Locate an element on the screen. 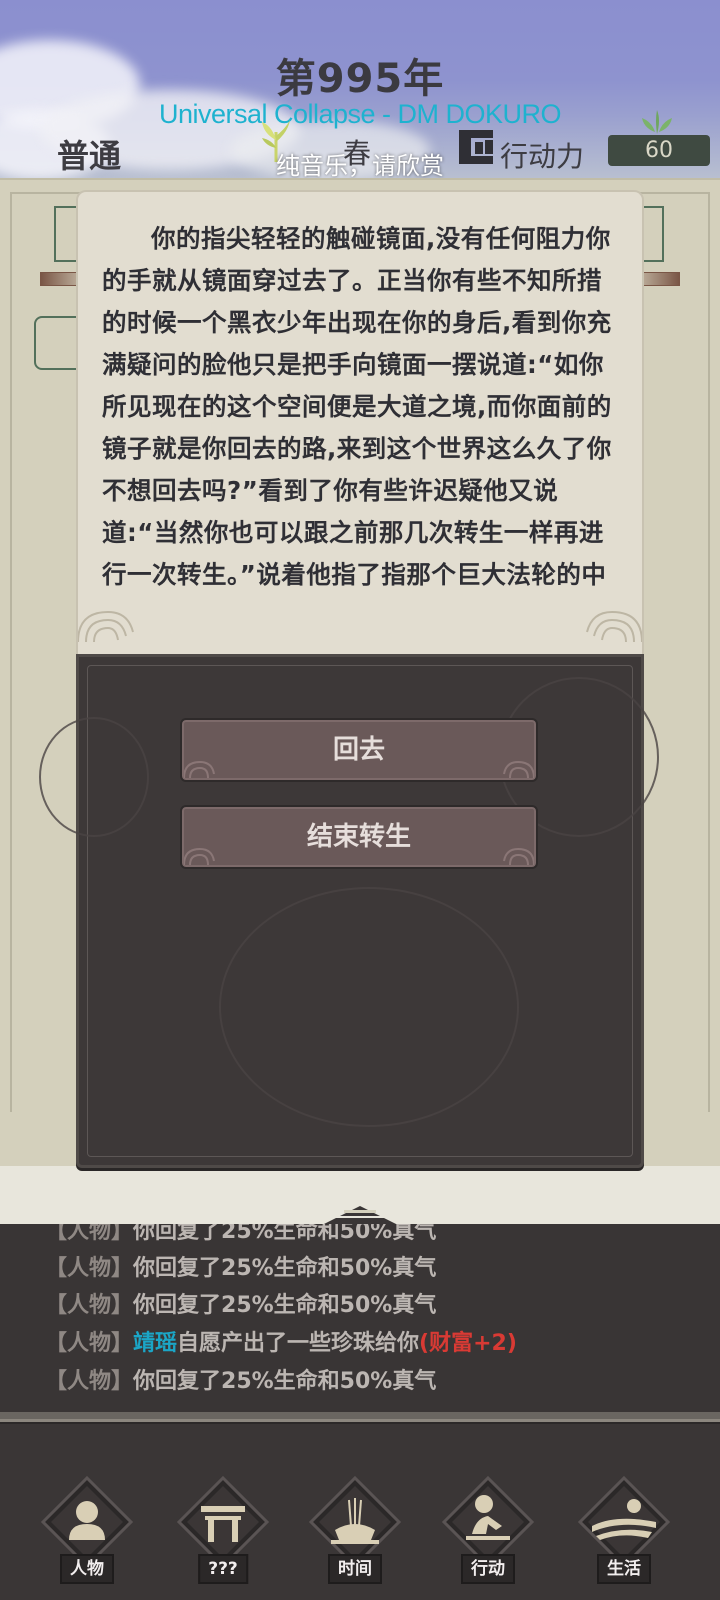 Image resolution: width=720 pixels, height=1600 pixels. log-separator is located at coordinates (360, 1417).